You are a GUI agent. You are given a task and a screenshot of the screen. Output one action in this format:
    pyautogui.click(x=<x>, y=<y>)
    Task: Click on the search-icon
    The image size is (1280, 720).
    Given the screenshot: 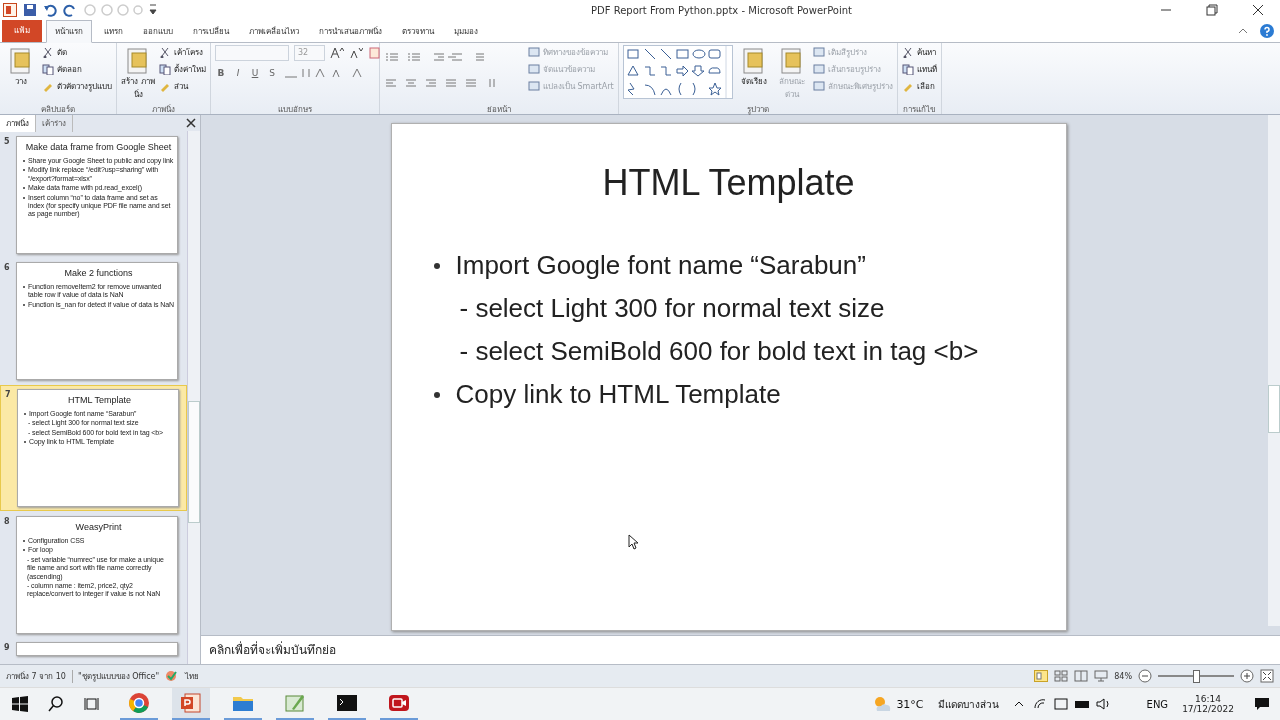 What is the action you would take?
    pyautogui.click(x=56, y=704)
    